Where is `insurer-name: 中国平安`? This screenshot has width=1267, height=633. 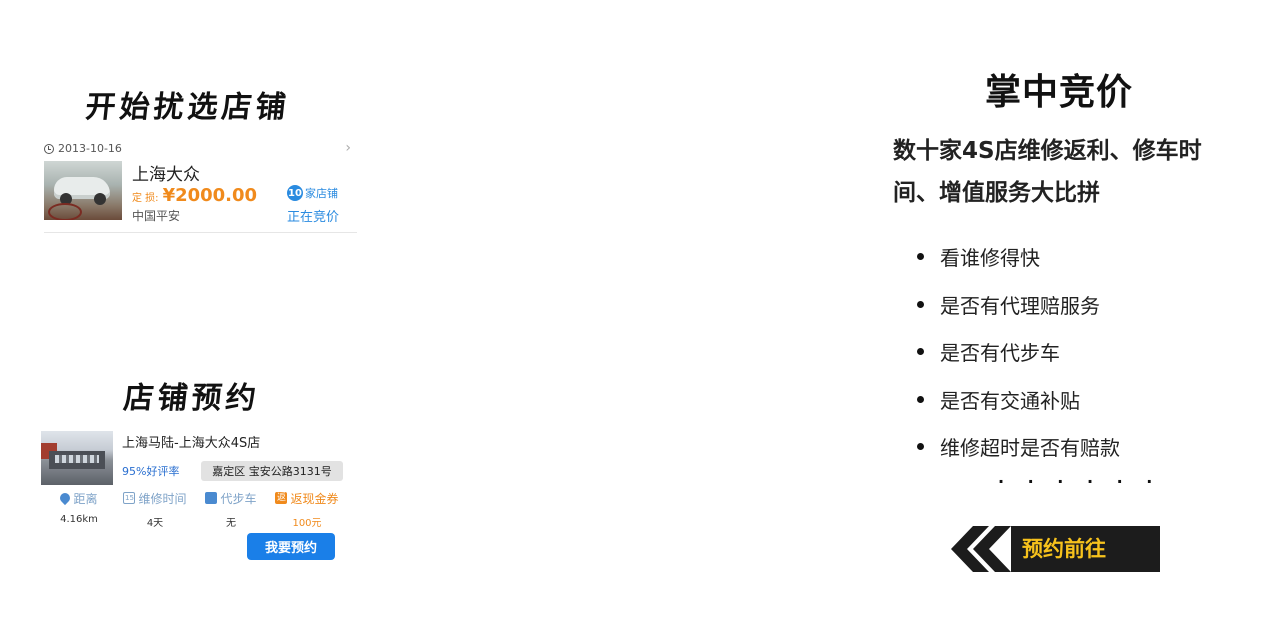 insurer-name: 中国平安 is located at coordinates (156, 216).